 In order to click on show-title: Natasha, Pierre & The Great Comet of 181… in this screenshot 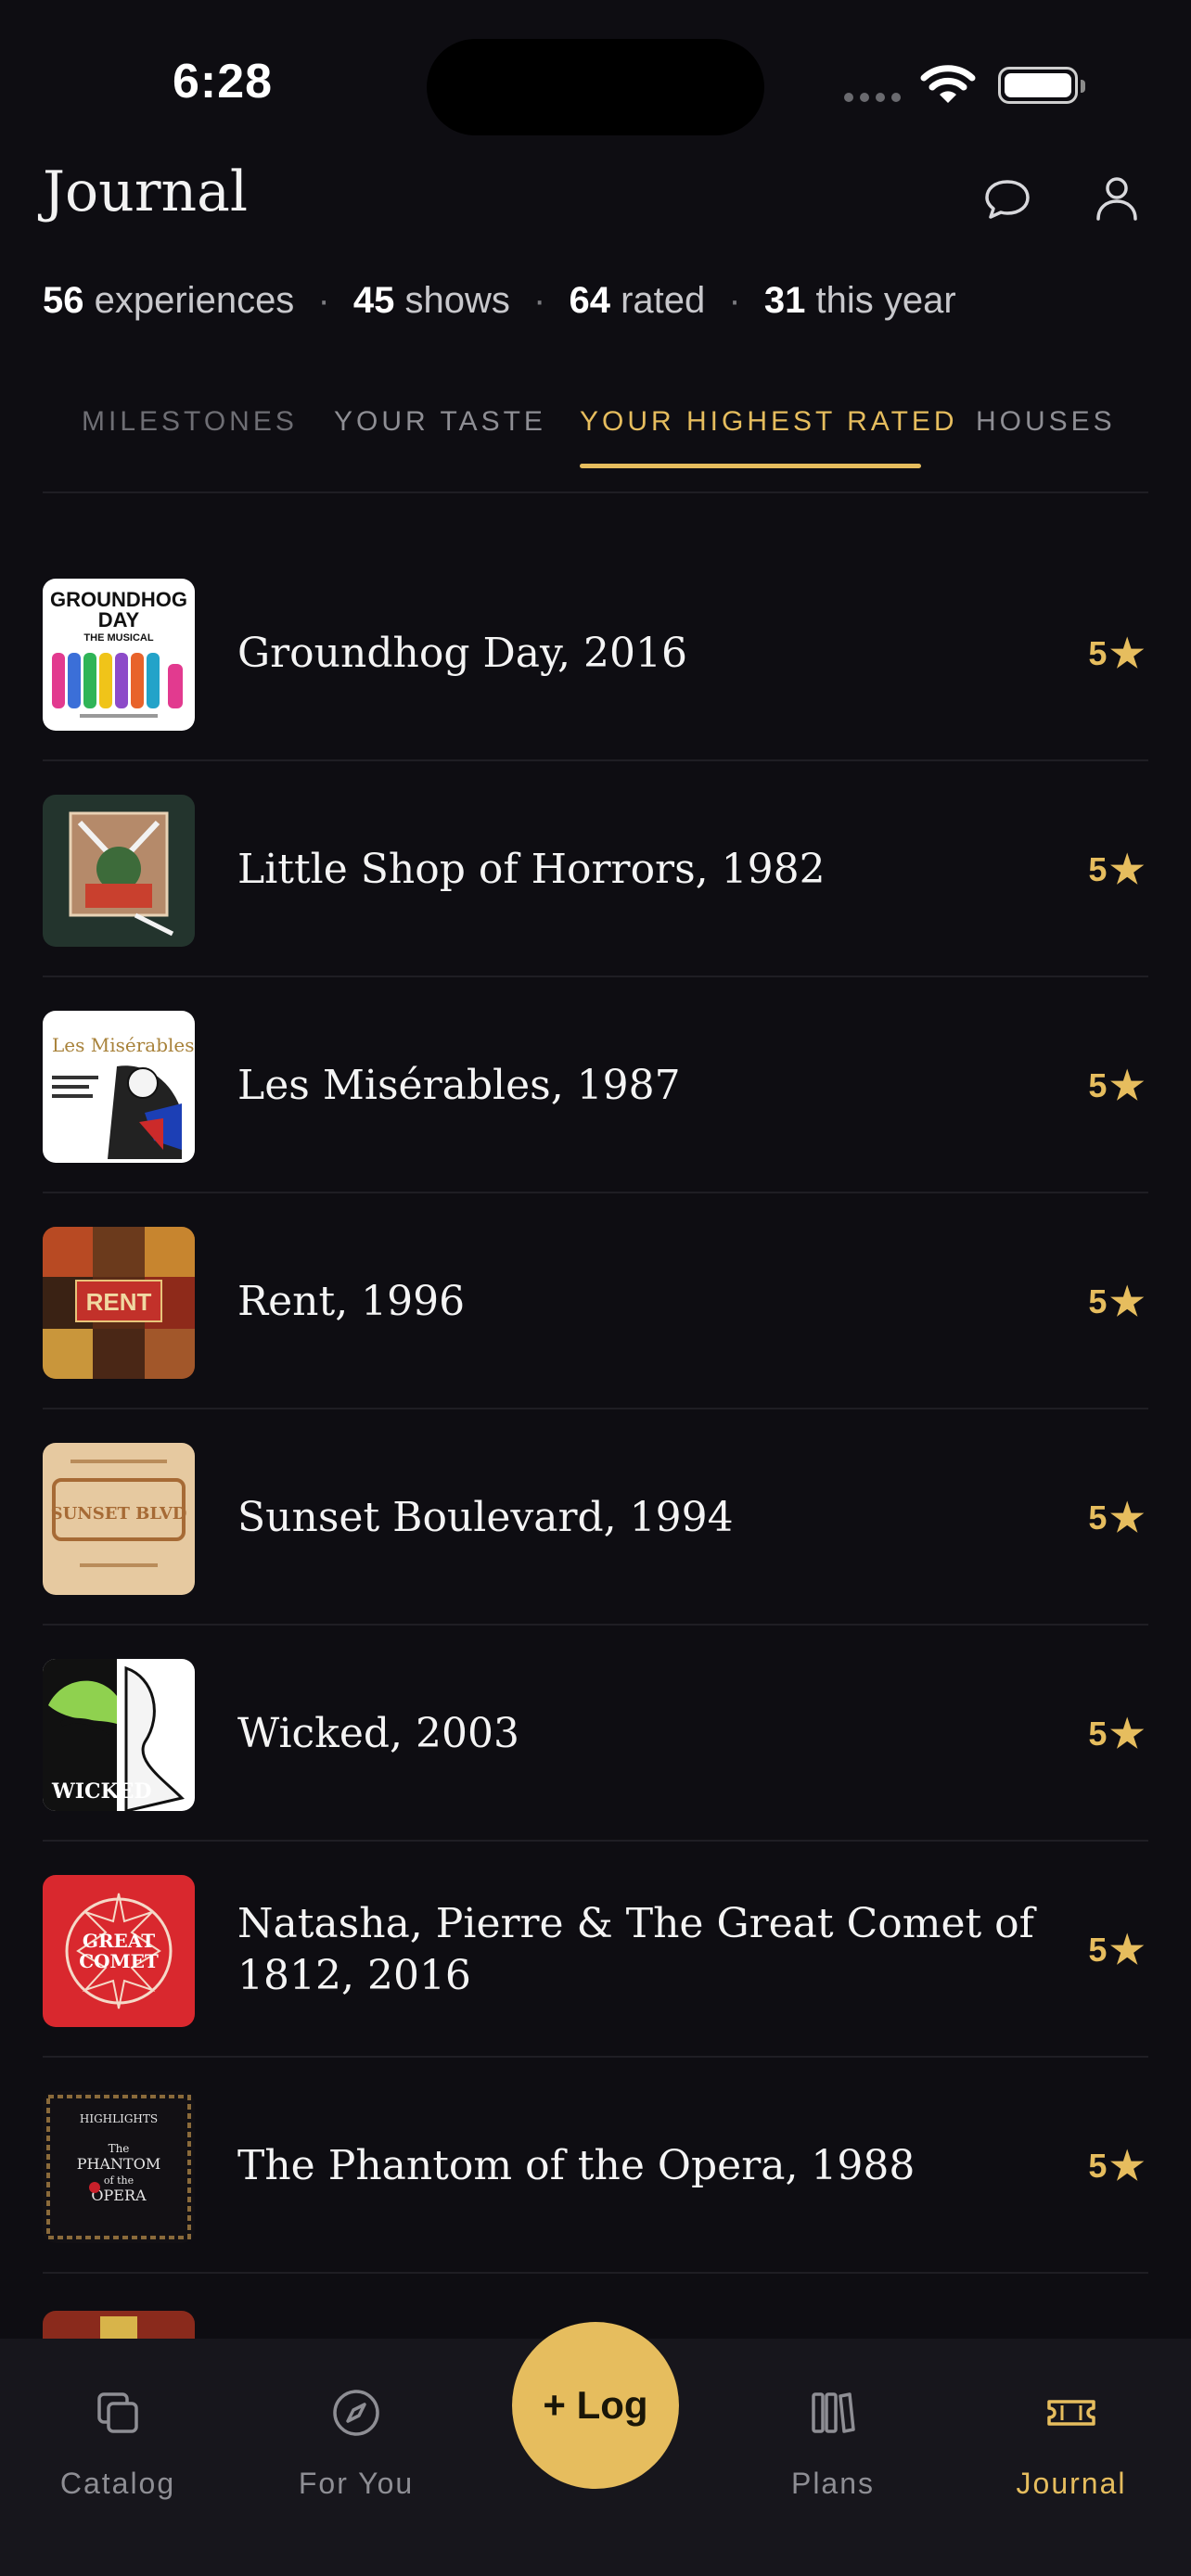, I will do `click(636, 1949)`.